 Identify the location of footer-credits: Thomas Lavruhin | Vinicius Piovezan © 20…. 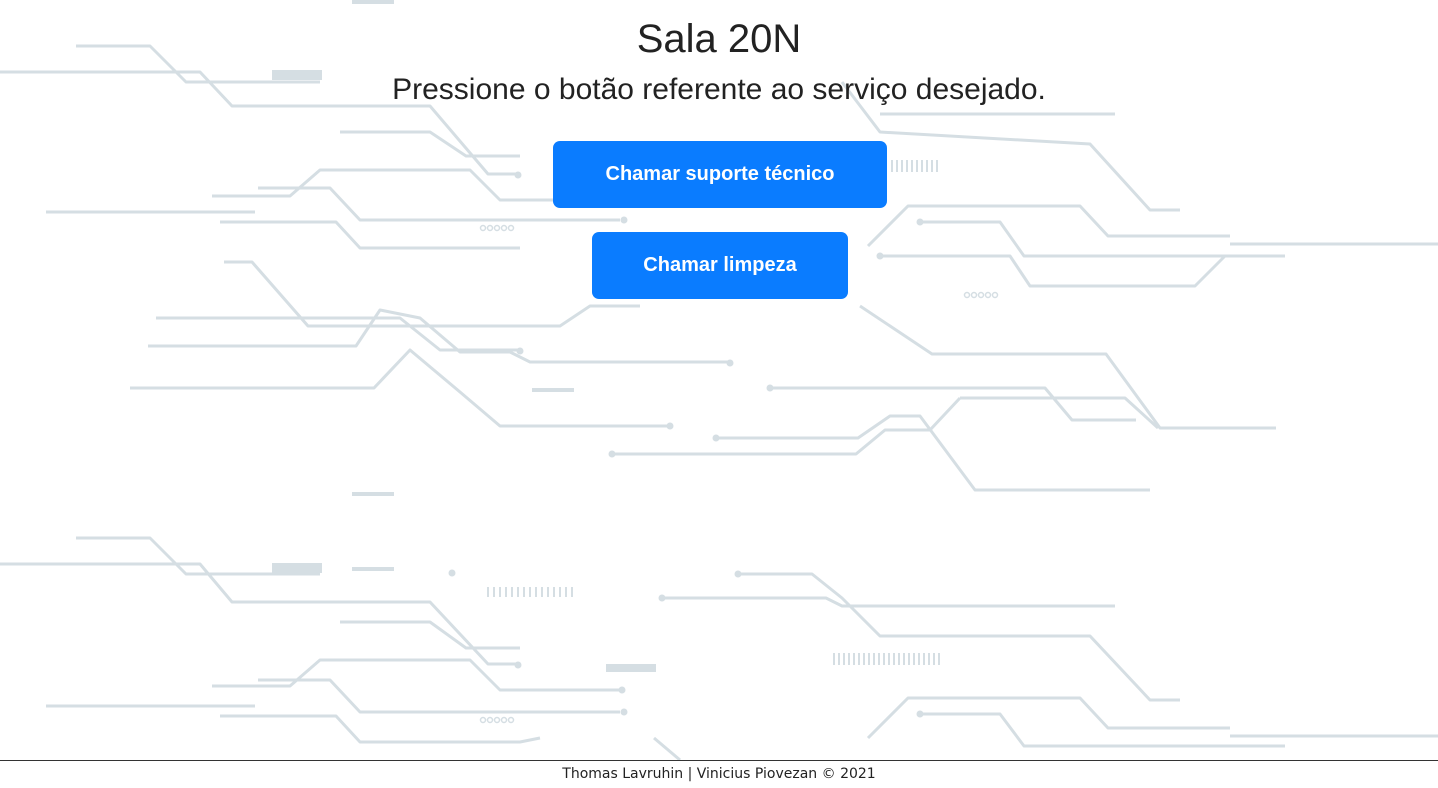
(719, 774).